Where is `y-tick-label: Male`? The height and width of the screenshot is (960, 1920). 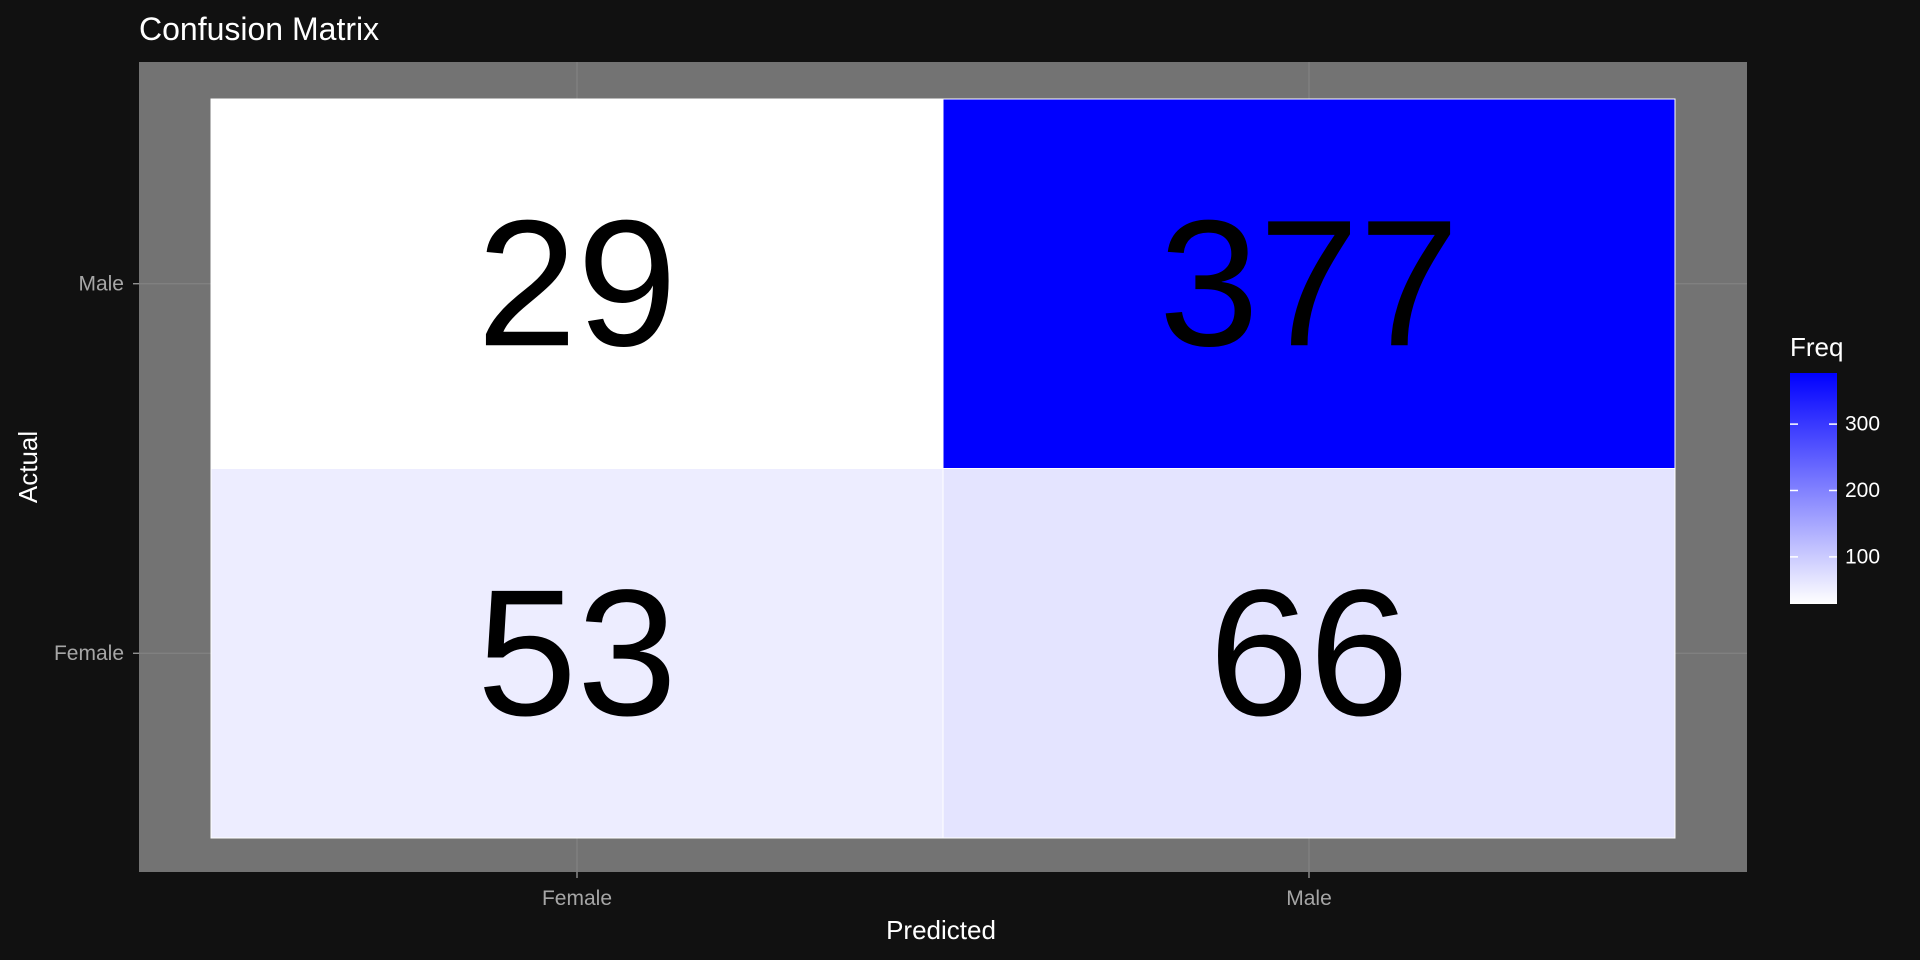
y-tick-label: Male is located at coordinates (101, 283).